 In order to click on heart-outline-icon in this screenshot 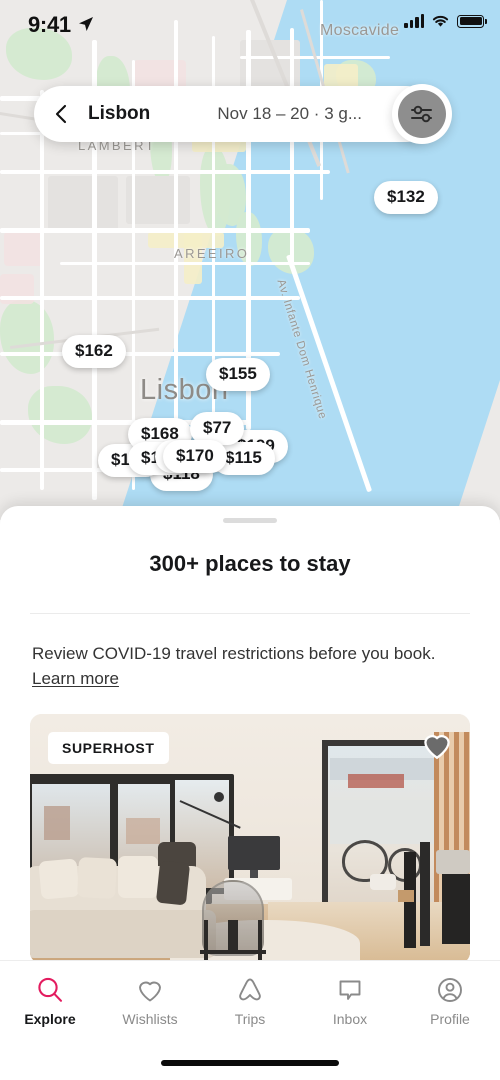, I will do `click(150, 991)`.